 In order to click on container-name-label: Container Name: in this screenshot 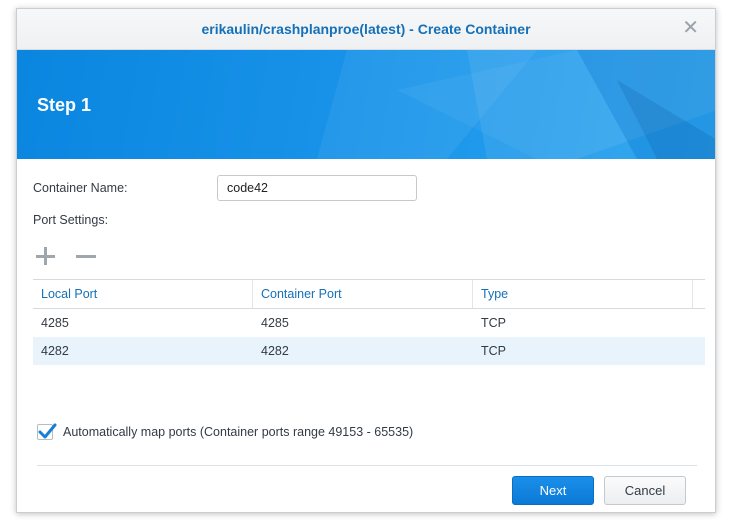, I will do `click(80, 188)`.